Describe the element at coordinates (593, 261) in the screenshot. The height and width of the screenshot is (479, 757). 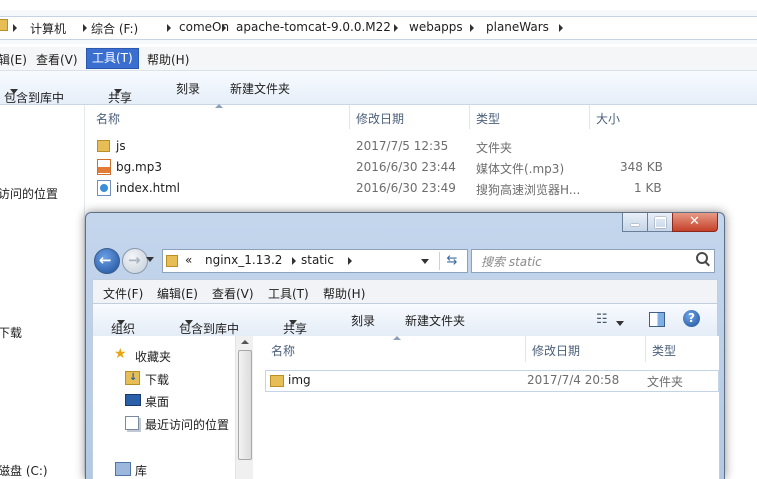
I see `search-box: 搜索 static` at that location.